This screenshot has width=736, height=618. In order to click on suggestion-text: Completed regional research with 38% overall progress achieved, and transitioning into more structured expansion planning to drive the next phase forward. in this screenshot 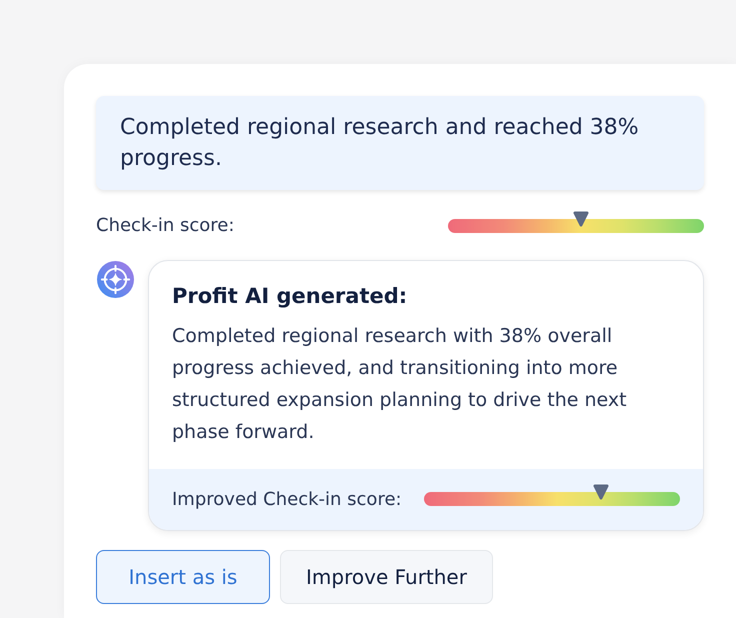, I will do `click(400, 384)`.